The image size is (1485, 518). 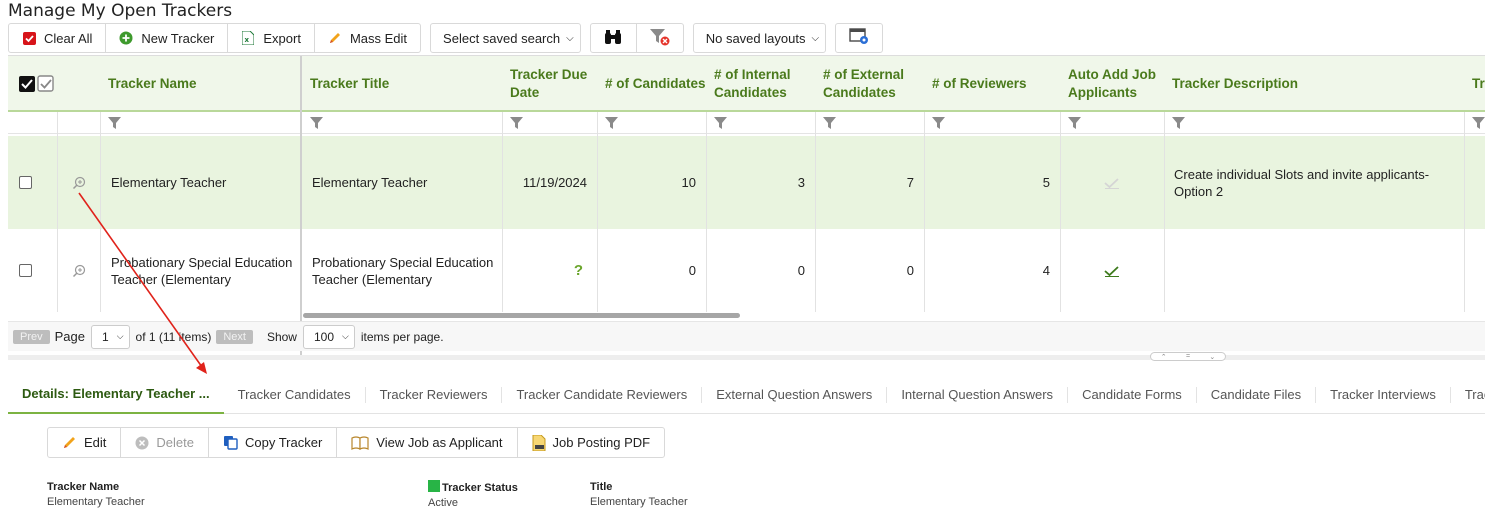 What do you see at coordinates (601, 442) in the screenshot?
I see `job-posting-pdf-label: Job Posting PDF` at bounding box center [601, 442].